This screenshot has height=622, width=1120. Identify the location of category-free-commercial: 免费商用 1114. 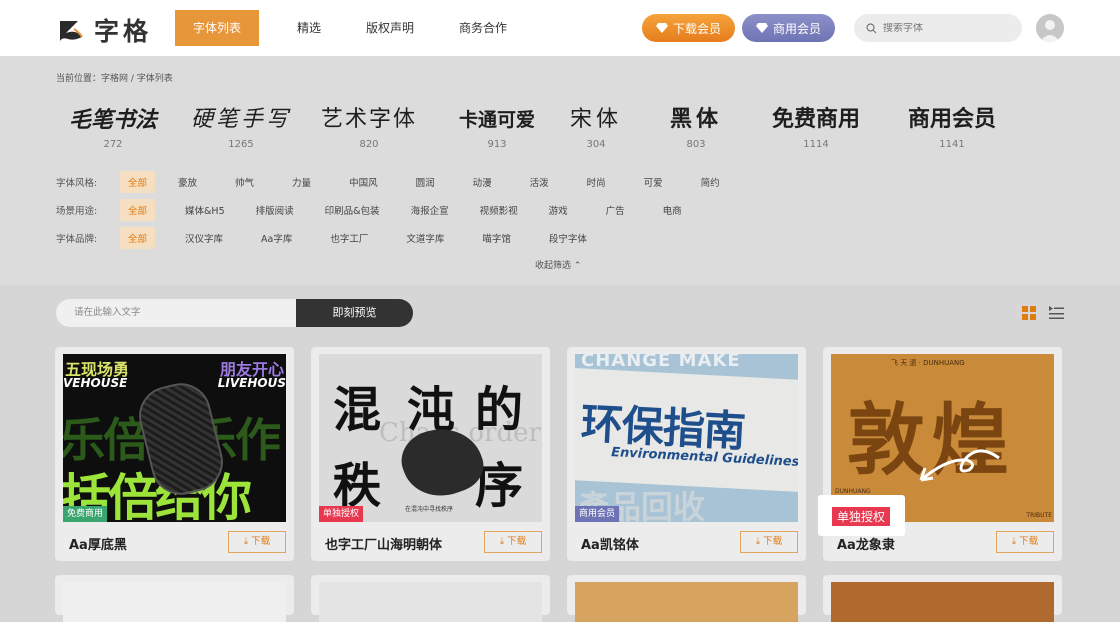
(816, 127).